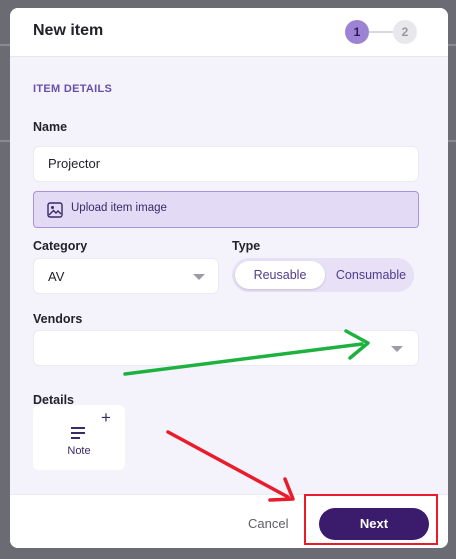  I want to click on step-2-indicator: 2, so click(405, 32).